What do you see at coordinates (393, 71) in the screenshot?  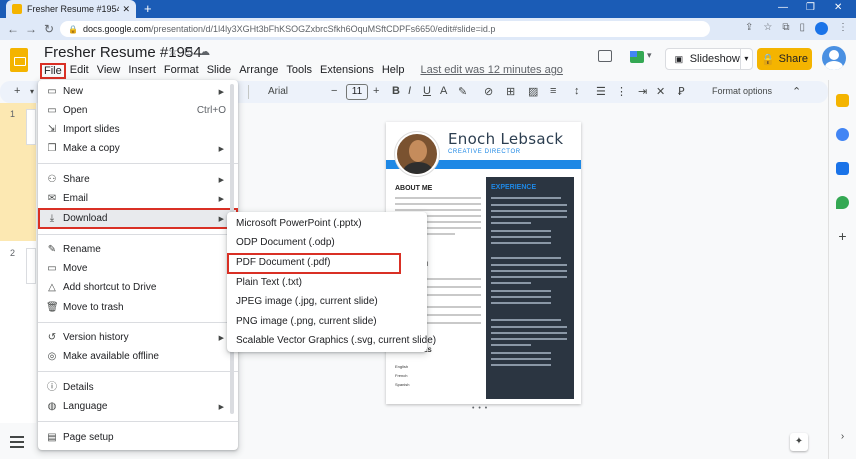 I see `menu-help: Help` at bounding box center [393, 71].